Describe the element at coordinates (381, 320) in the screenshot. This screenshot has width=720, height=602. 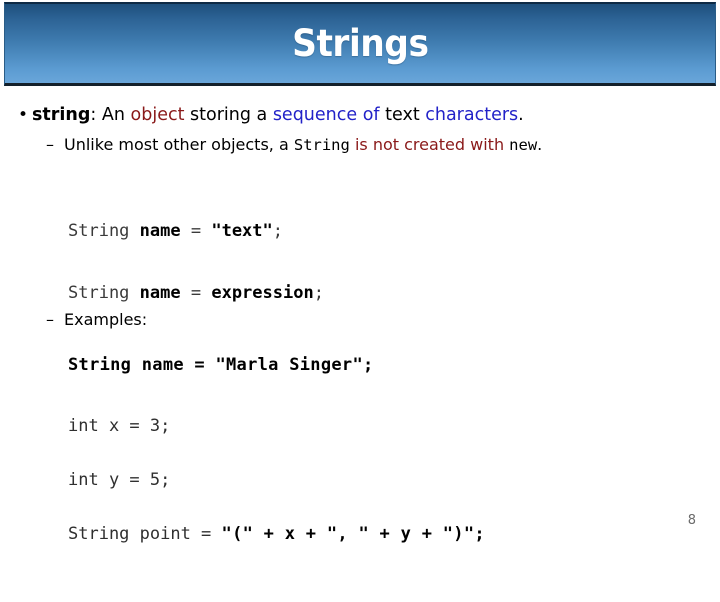
I see `bullet-examples-label: – Examples:` at that location.